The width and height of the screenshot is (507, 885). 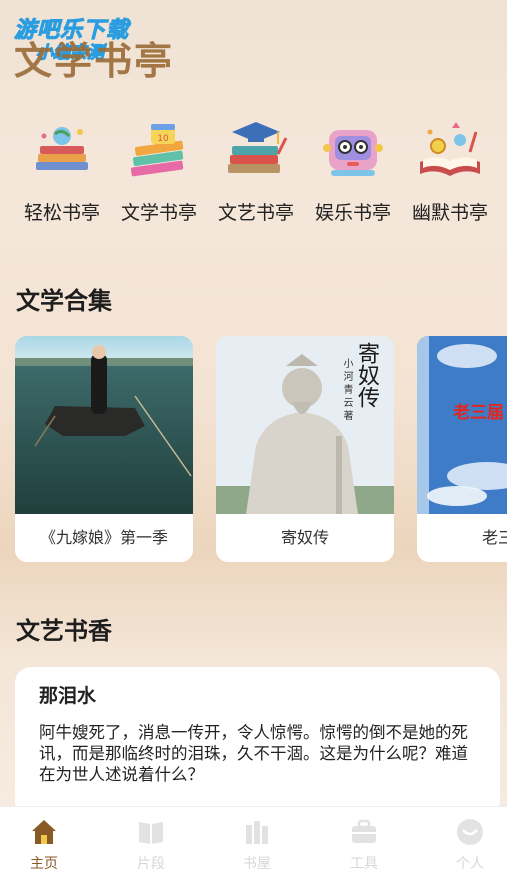 I want to click on category-literature: 10 文学书亭, so click(x=159, y=171).